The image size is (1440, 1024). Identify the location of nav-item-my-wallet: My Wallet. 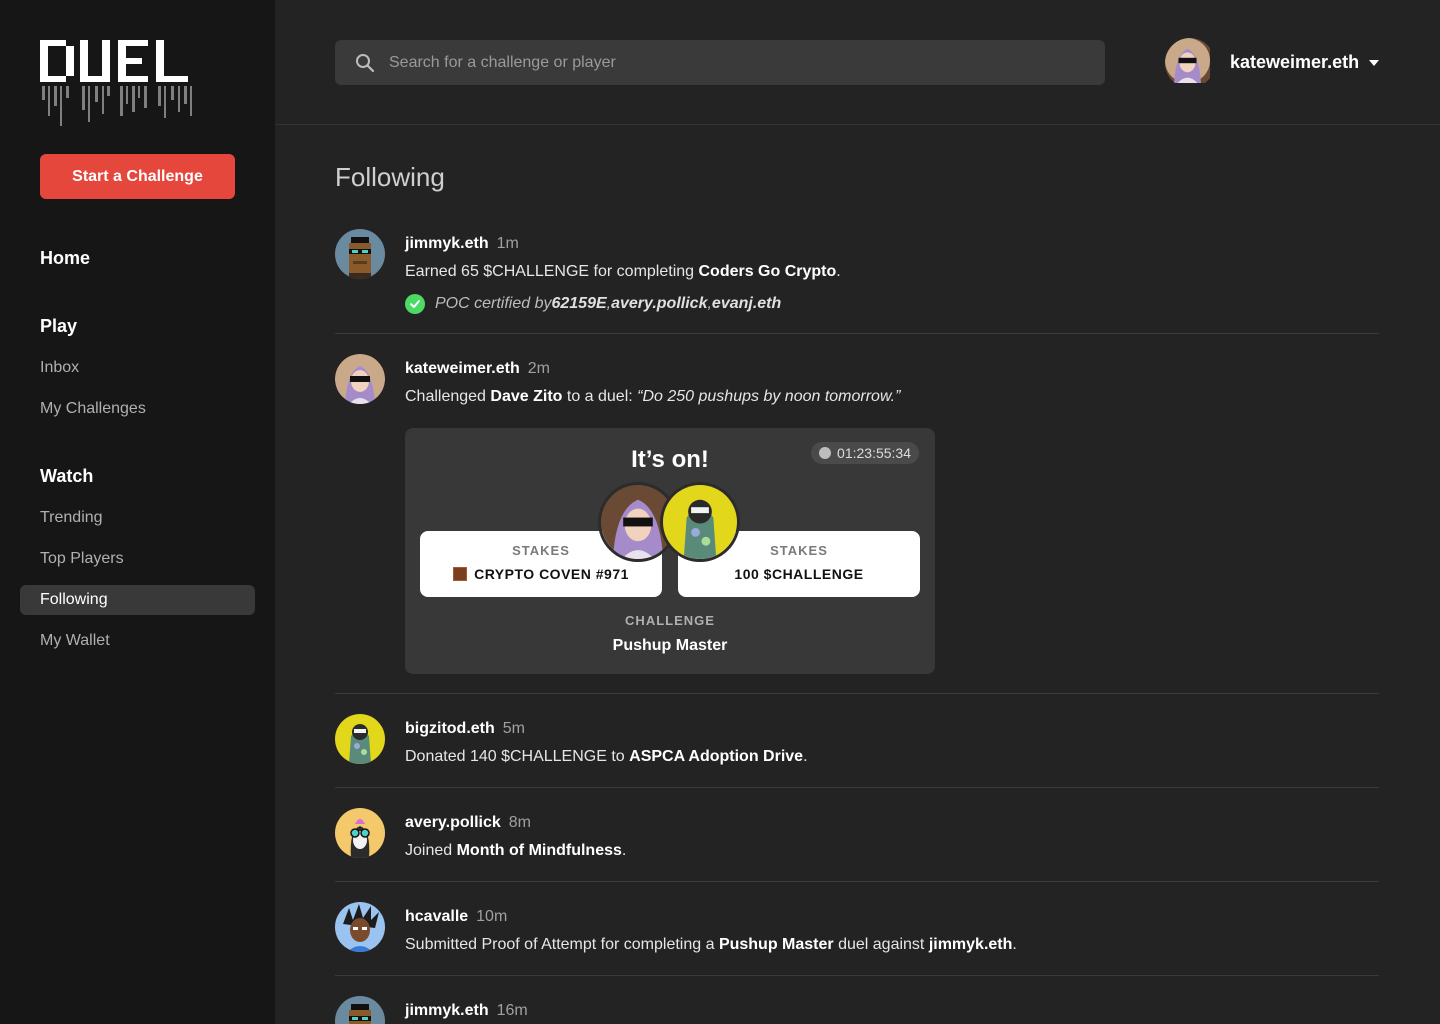
(137, 641).